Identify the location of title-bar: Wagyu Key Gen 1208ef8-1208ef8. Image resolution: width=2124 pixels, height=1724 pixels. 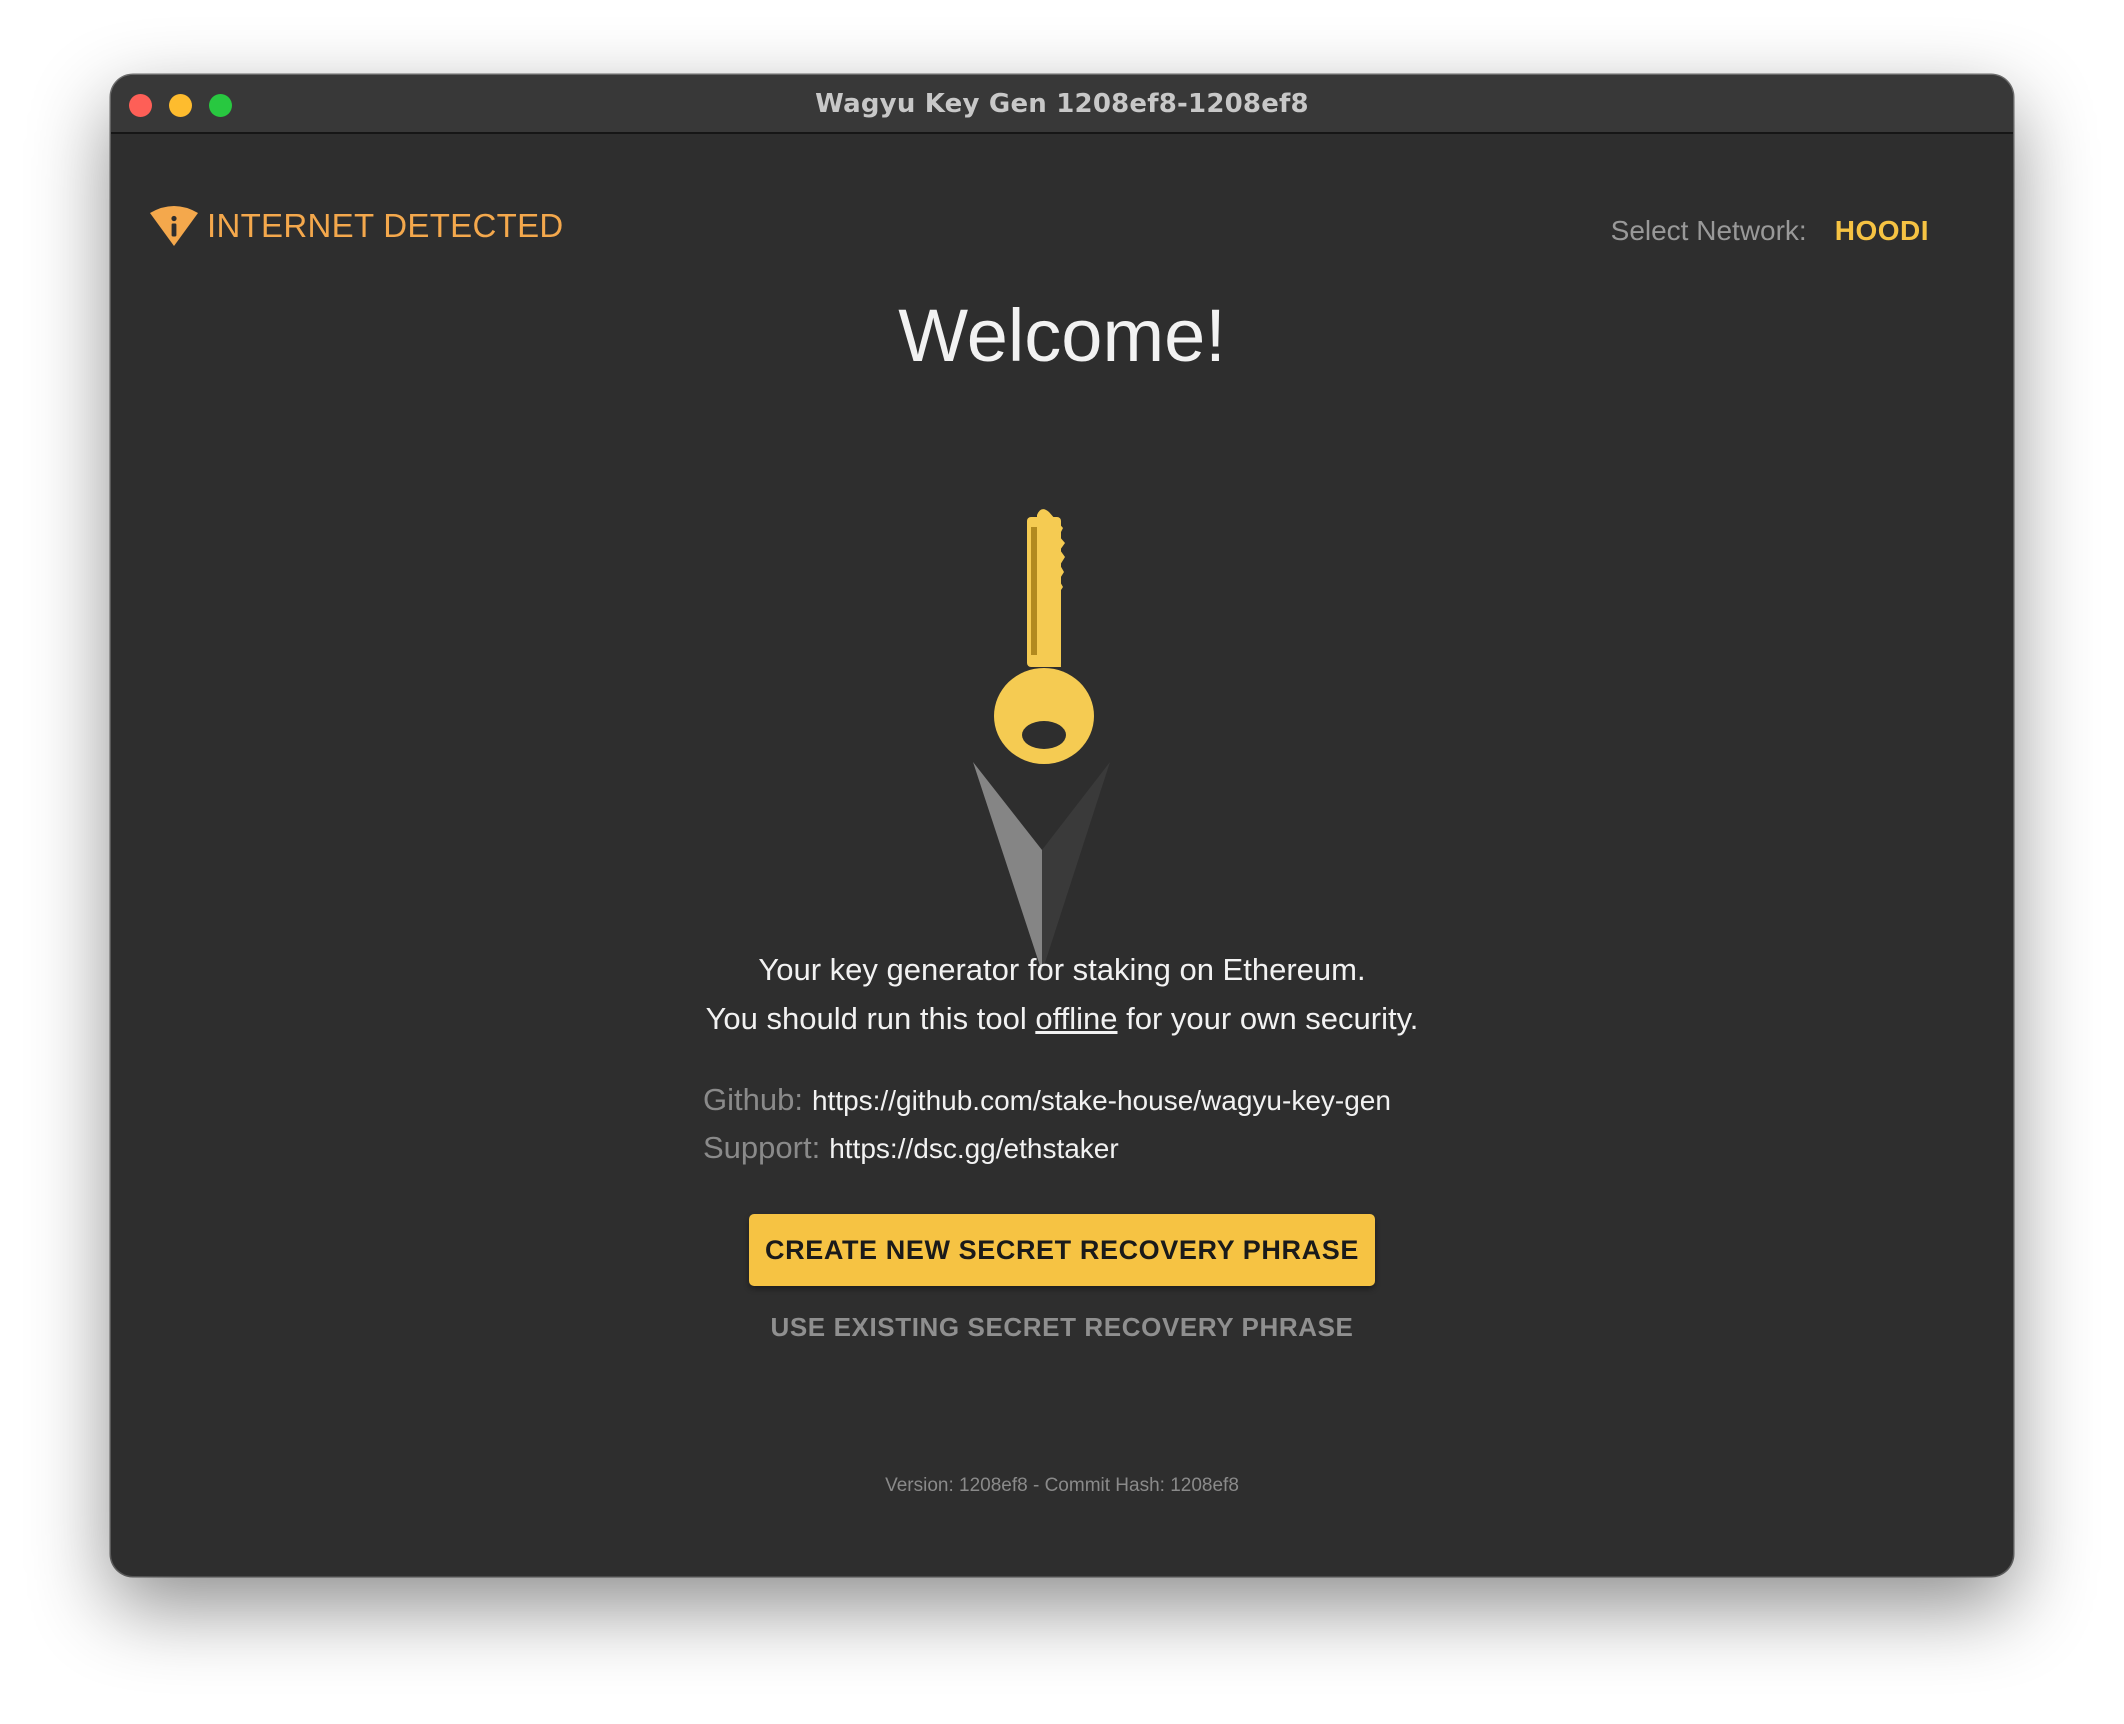
(1062, 104).